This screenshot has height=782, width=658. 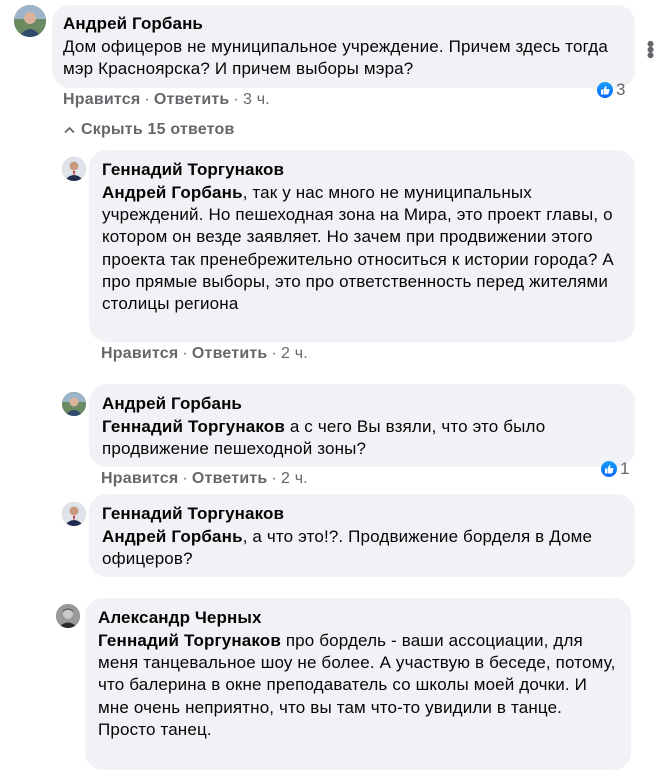 What do you see at coordinates (155, 729) in the screenshot?
I see `reply-text-line: Просто танец.` at bounding box center [155, 729].